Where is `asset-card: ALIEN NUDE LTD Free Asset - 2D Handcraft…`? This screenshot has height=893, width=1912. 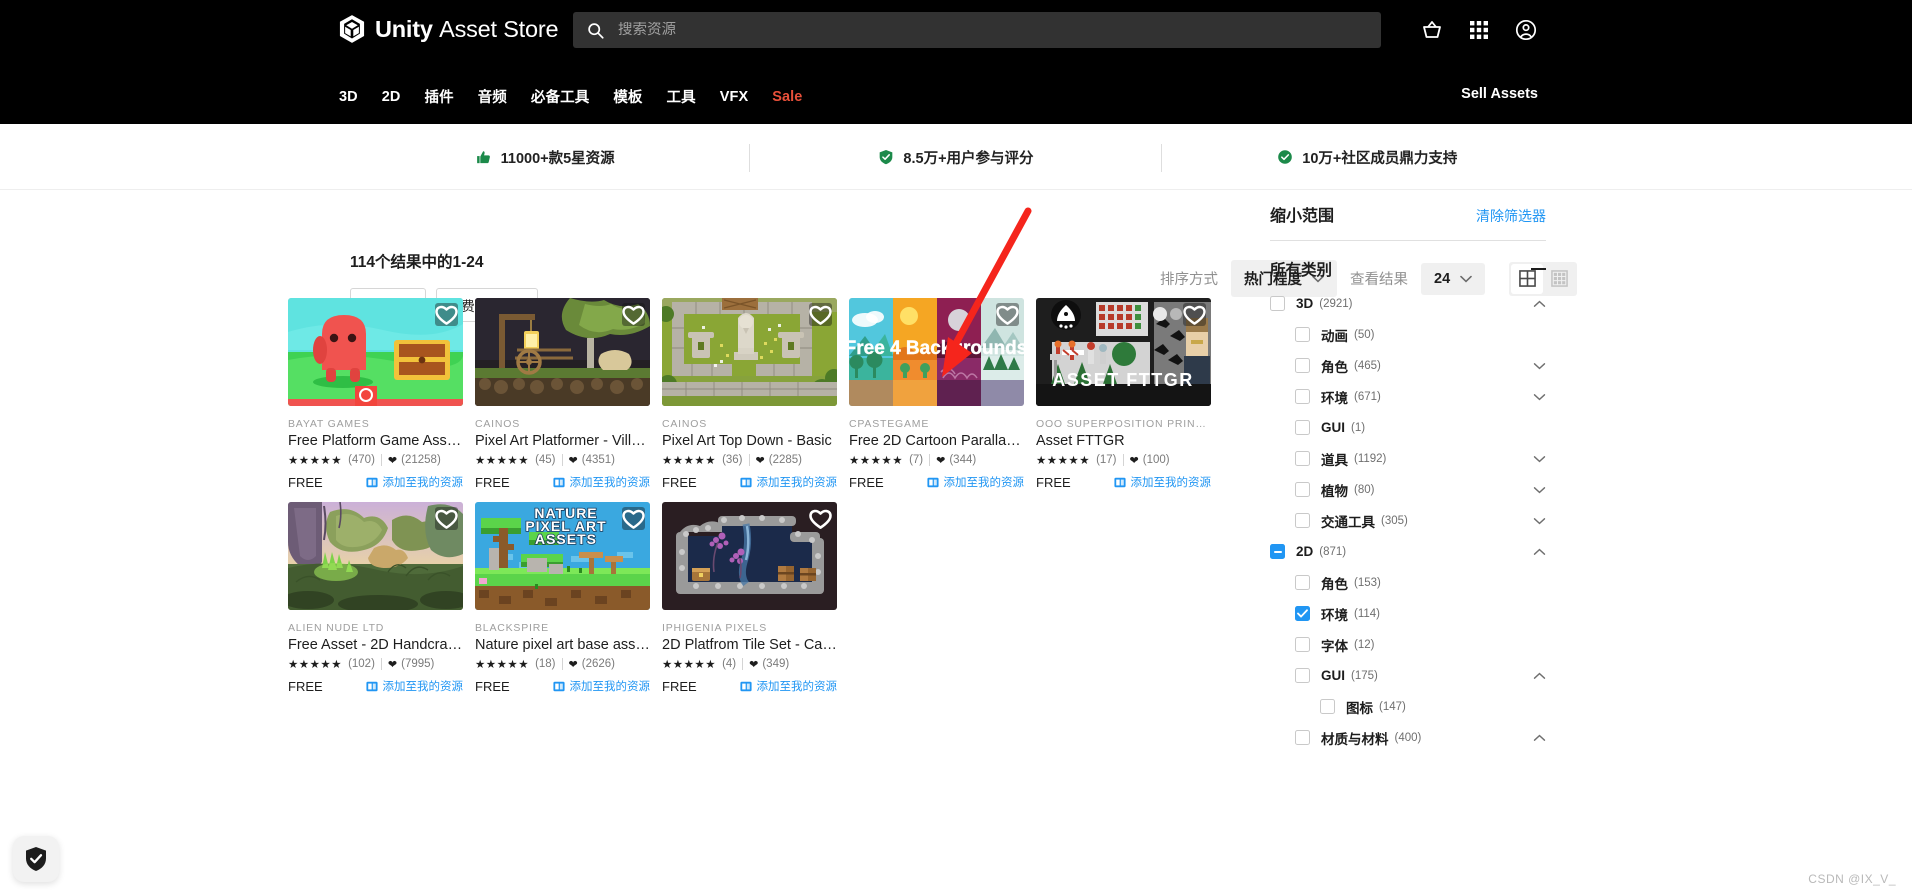 asset-card: ALIEN NUDE LTD Free Asset - 2D Handcraft… is located at coordinates (375, 598).